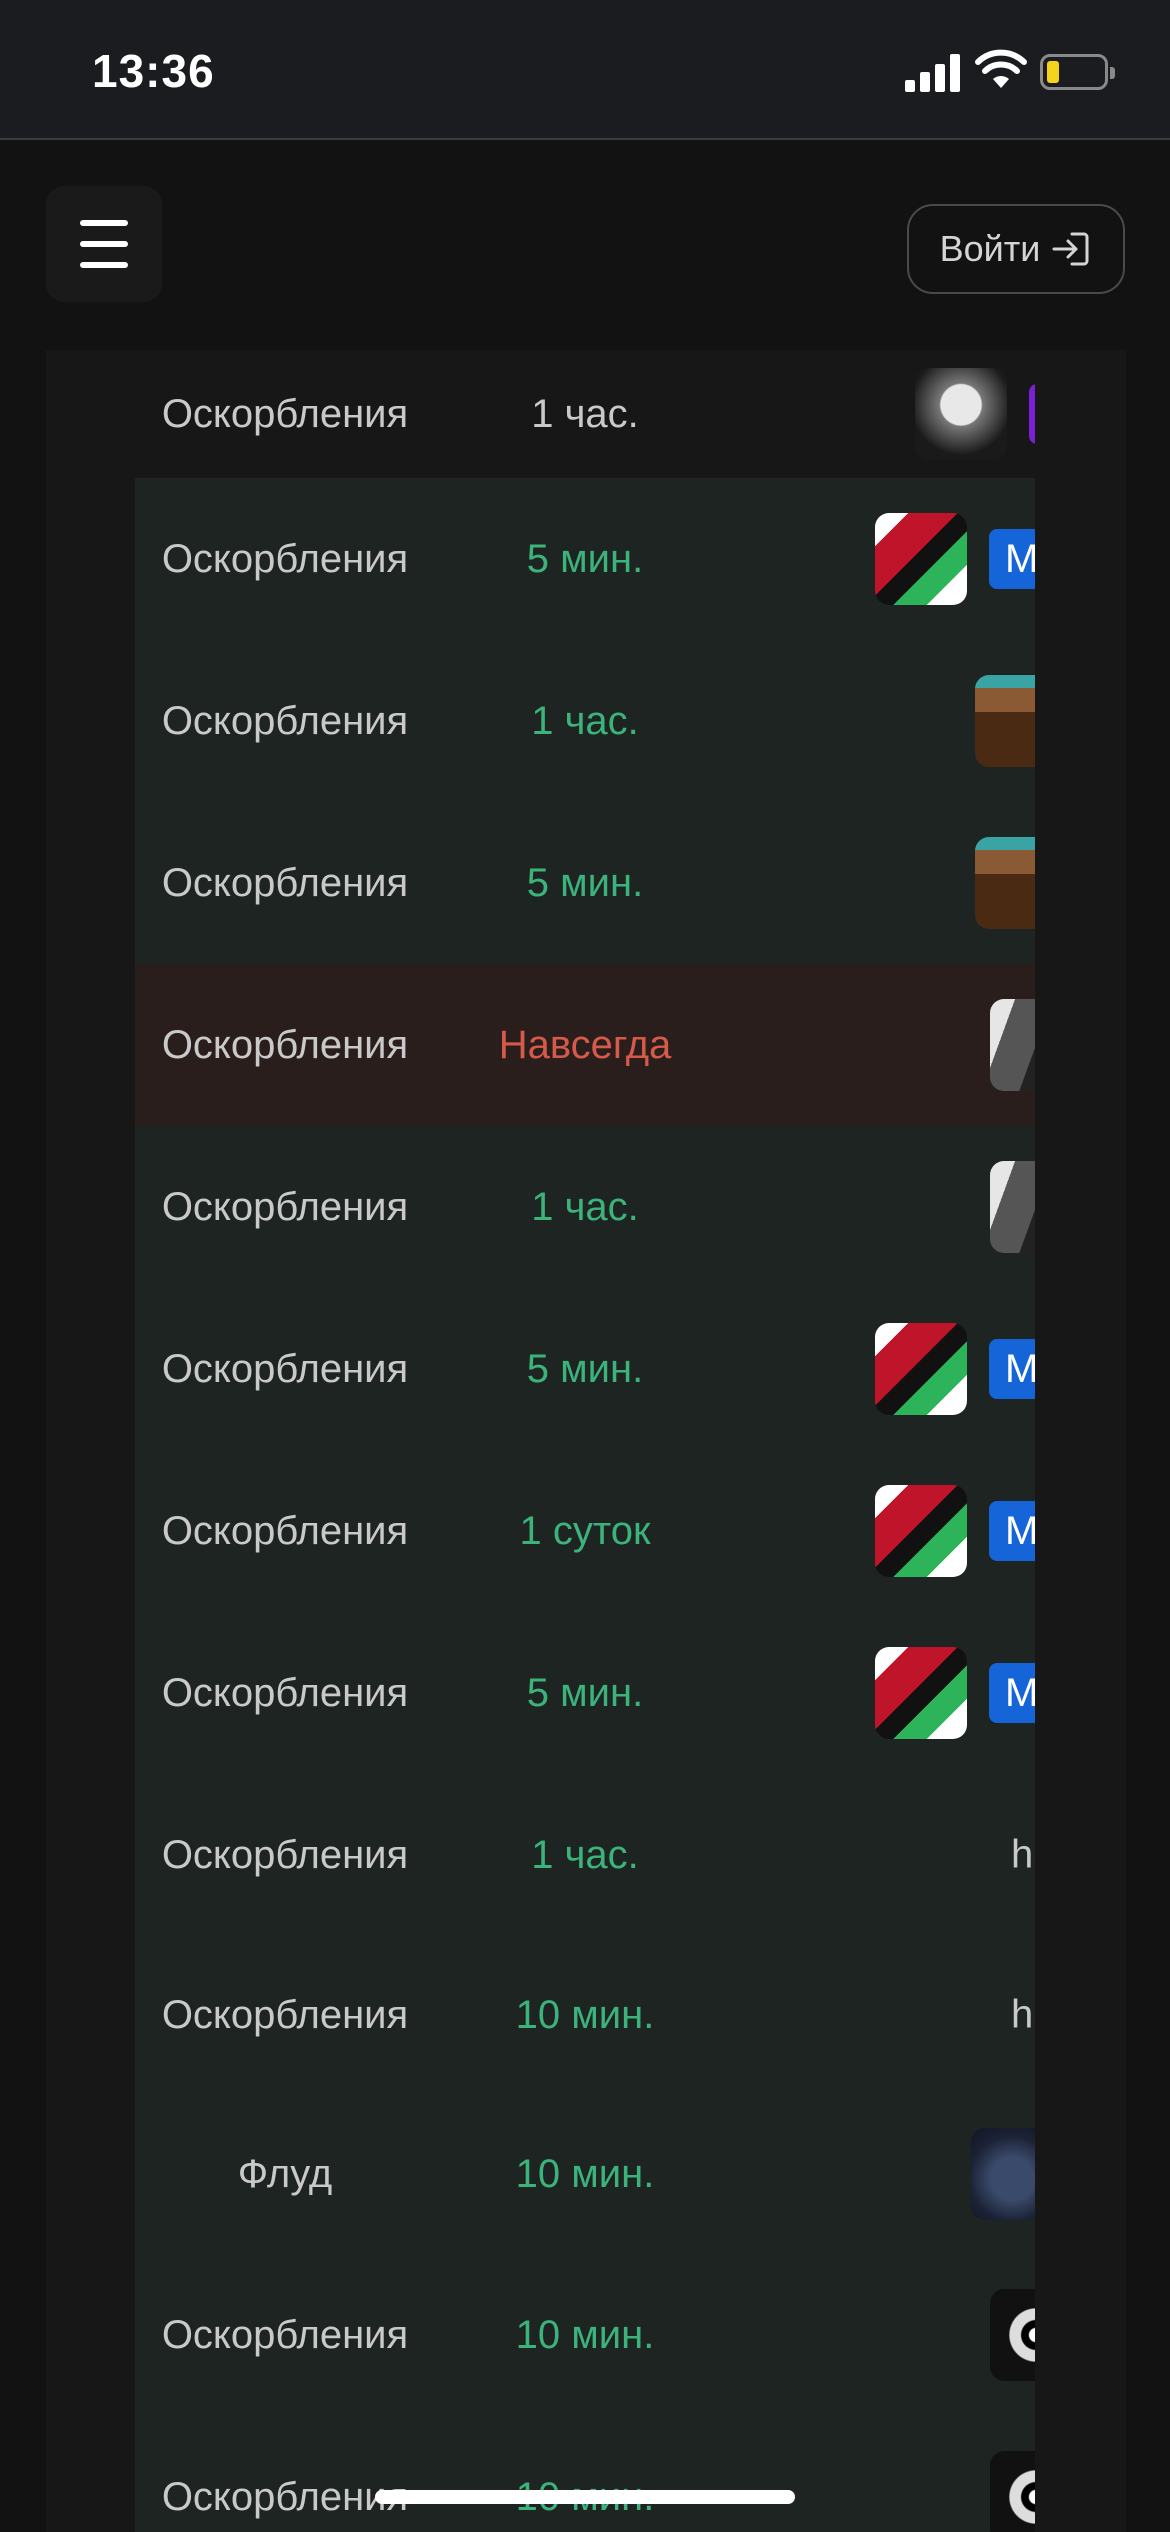  I want to click on user-name-tag: Rimuru, so click(1032, 414).